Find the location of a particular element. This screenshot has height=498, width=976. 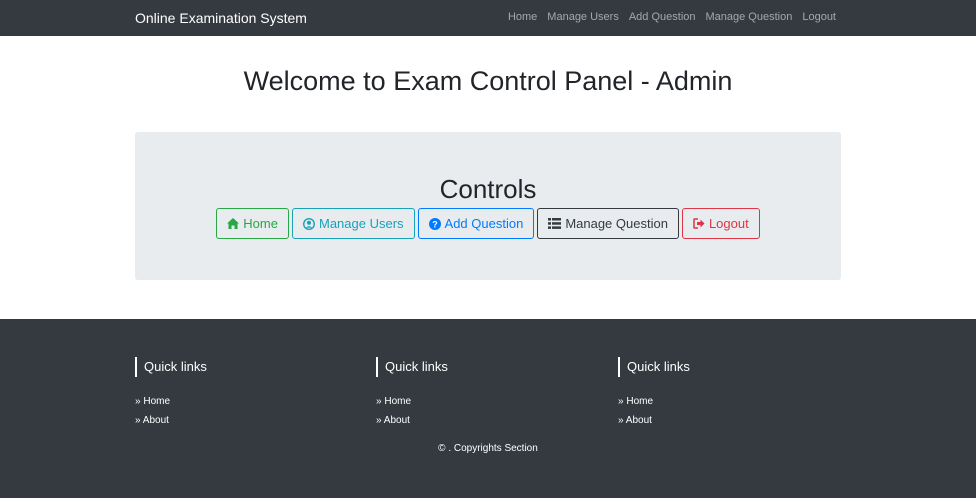

add-question-button: ? Add Question is located at coordinates (476, 223).